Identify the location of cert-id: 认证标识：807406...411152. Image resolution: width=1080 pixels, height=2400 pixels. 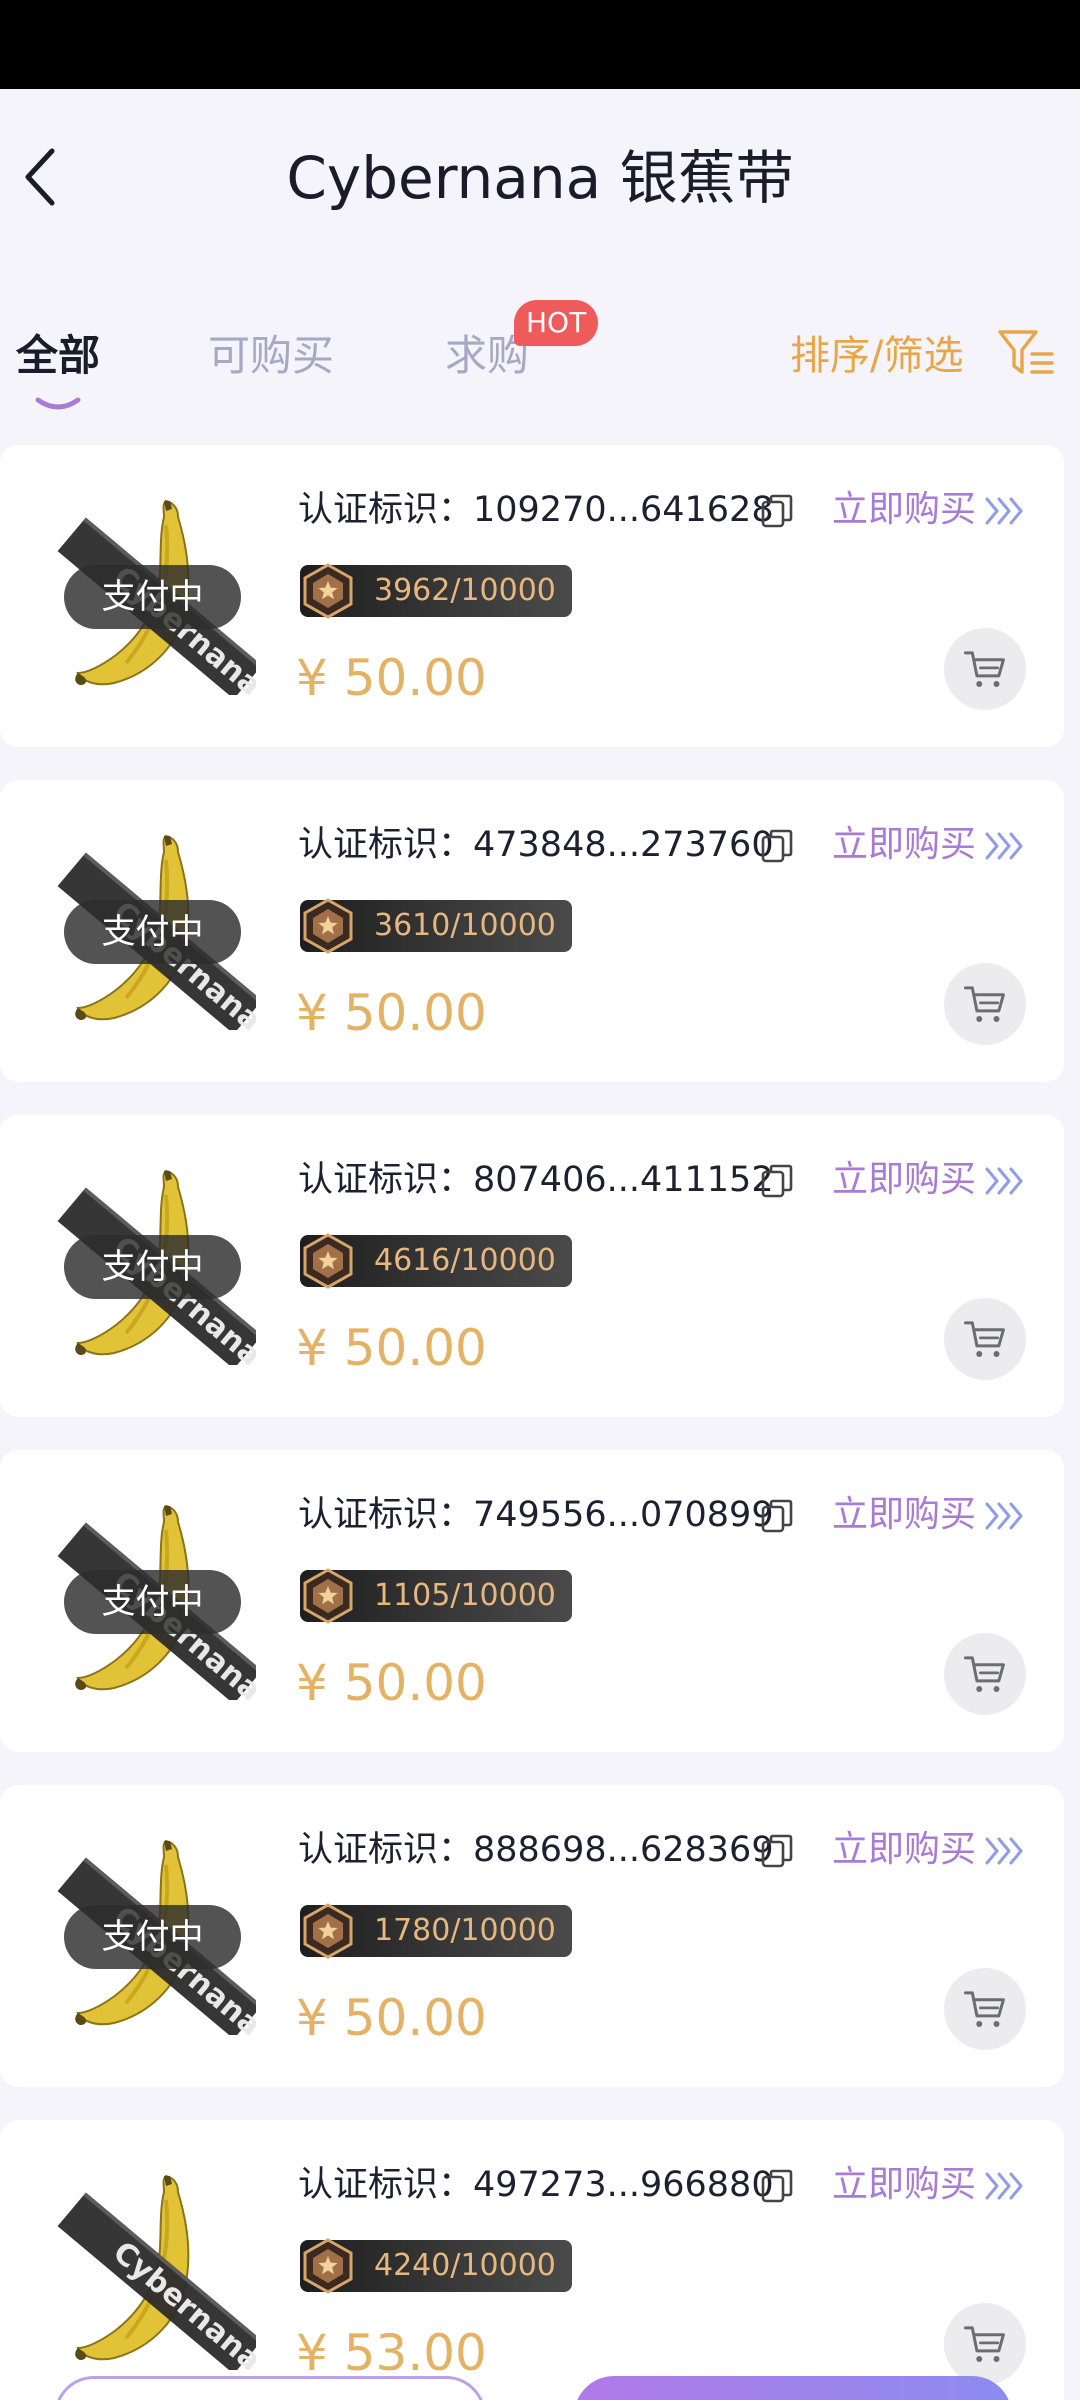
(536, 1180).